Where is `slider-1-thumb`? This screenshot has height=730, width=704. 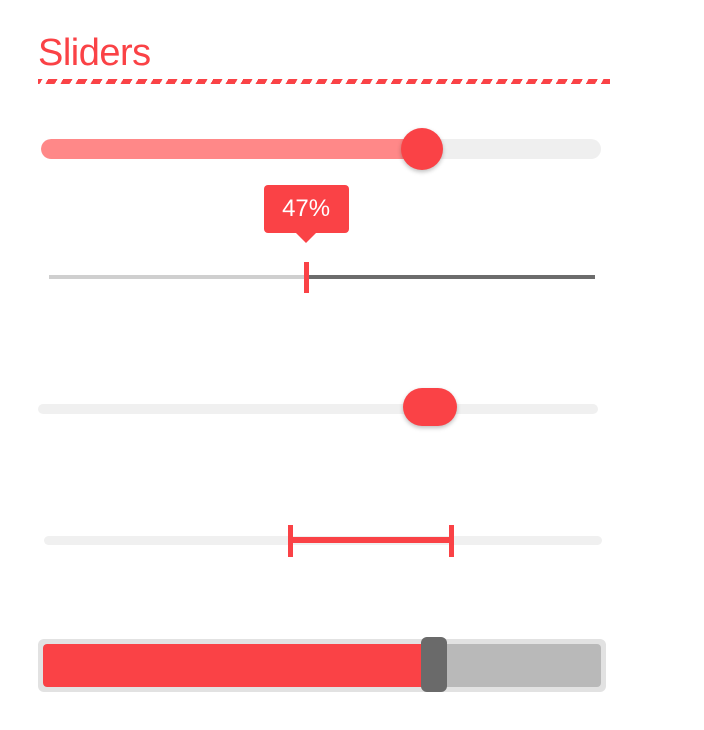
slider-1-thumb is located at coordinates (421, 149).